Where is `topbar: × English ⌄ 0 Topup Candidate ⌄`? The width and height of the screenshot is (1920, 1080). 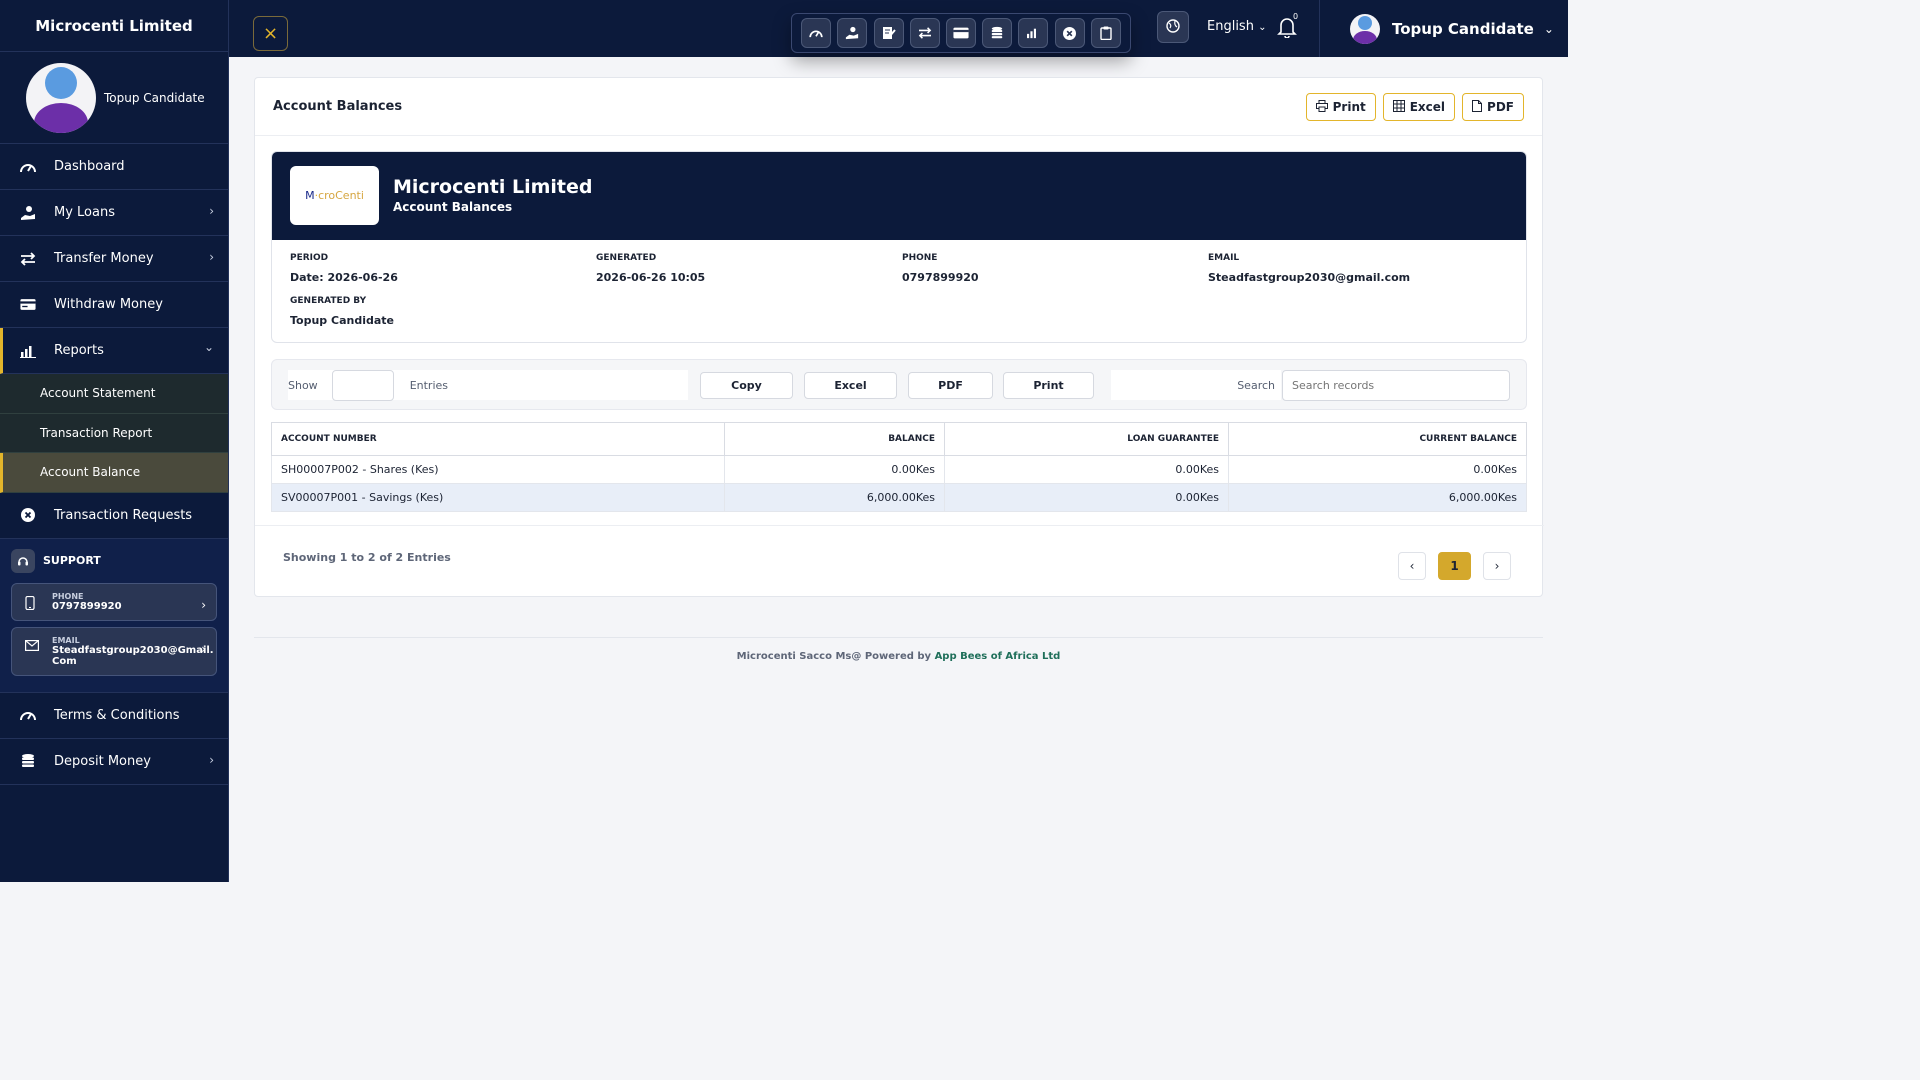 topbar: × English ⌄ 0 Topup Candidate ⌄ is located at coordinates (898, 28).